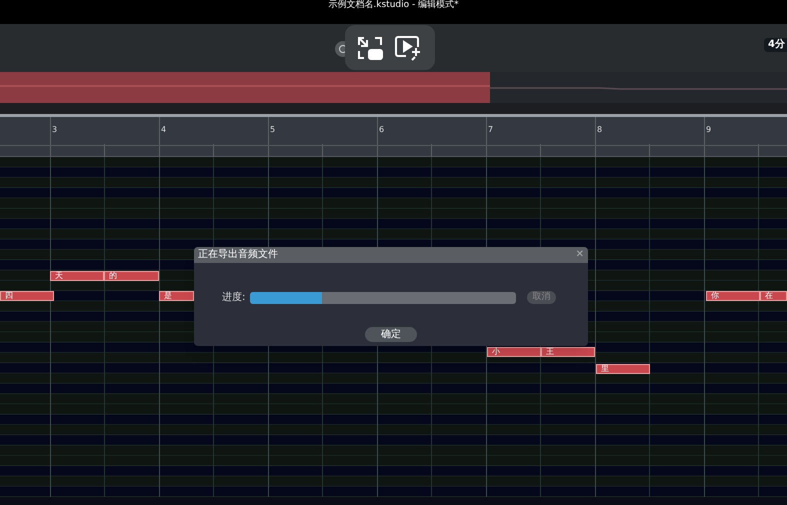 This screenshot has width=787, height=505. What do you see at coordinates (273, 130) in the screenshot?
I see `bar-number: 5` at bounding box center [273, 130].